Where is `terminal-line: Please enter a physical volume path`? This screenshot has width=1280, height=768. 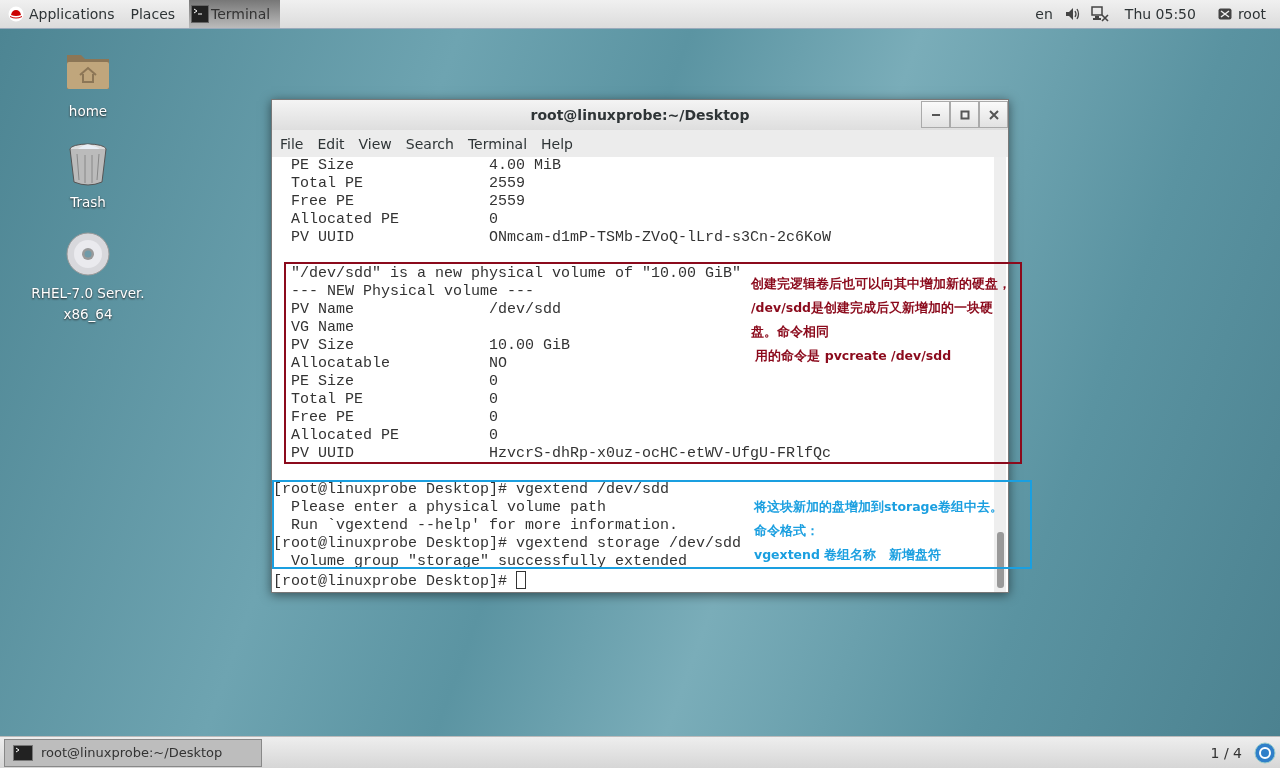
terminal-line: Please enter a physical volume path is located at coordinates (448, 507).